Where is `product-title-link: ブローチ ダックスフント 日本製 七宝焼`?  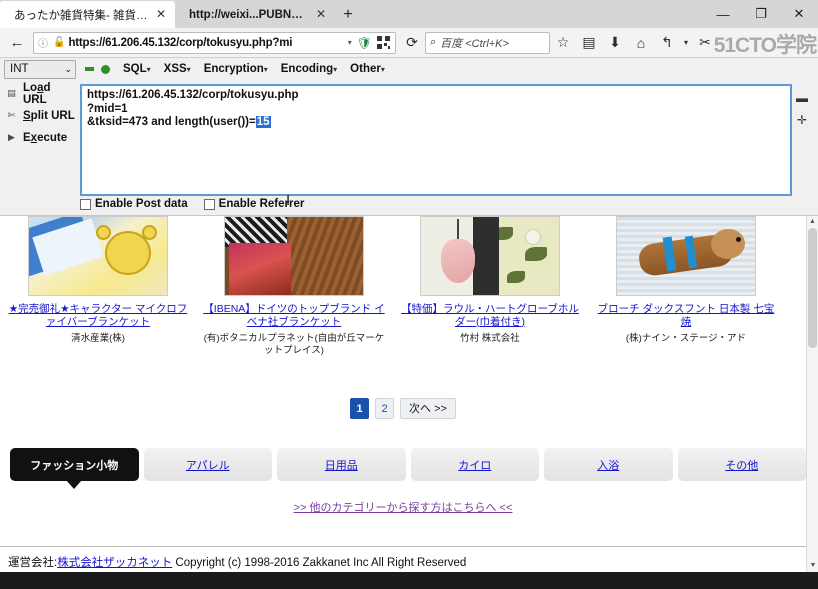 product-title-link: ブローチ ダックスフント 日本製 七宝焼 is located at coordinates (686, 315).